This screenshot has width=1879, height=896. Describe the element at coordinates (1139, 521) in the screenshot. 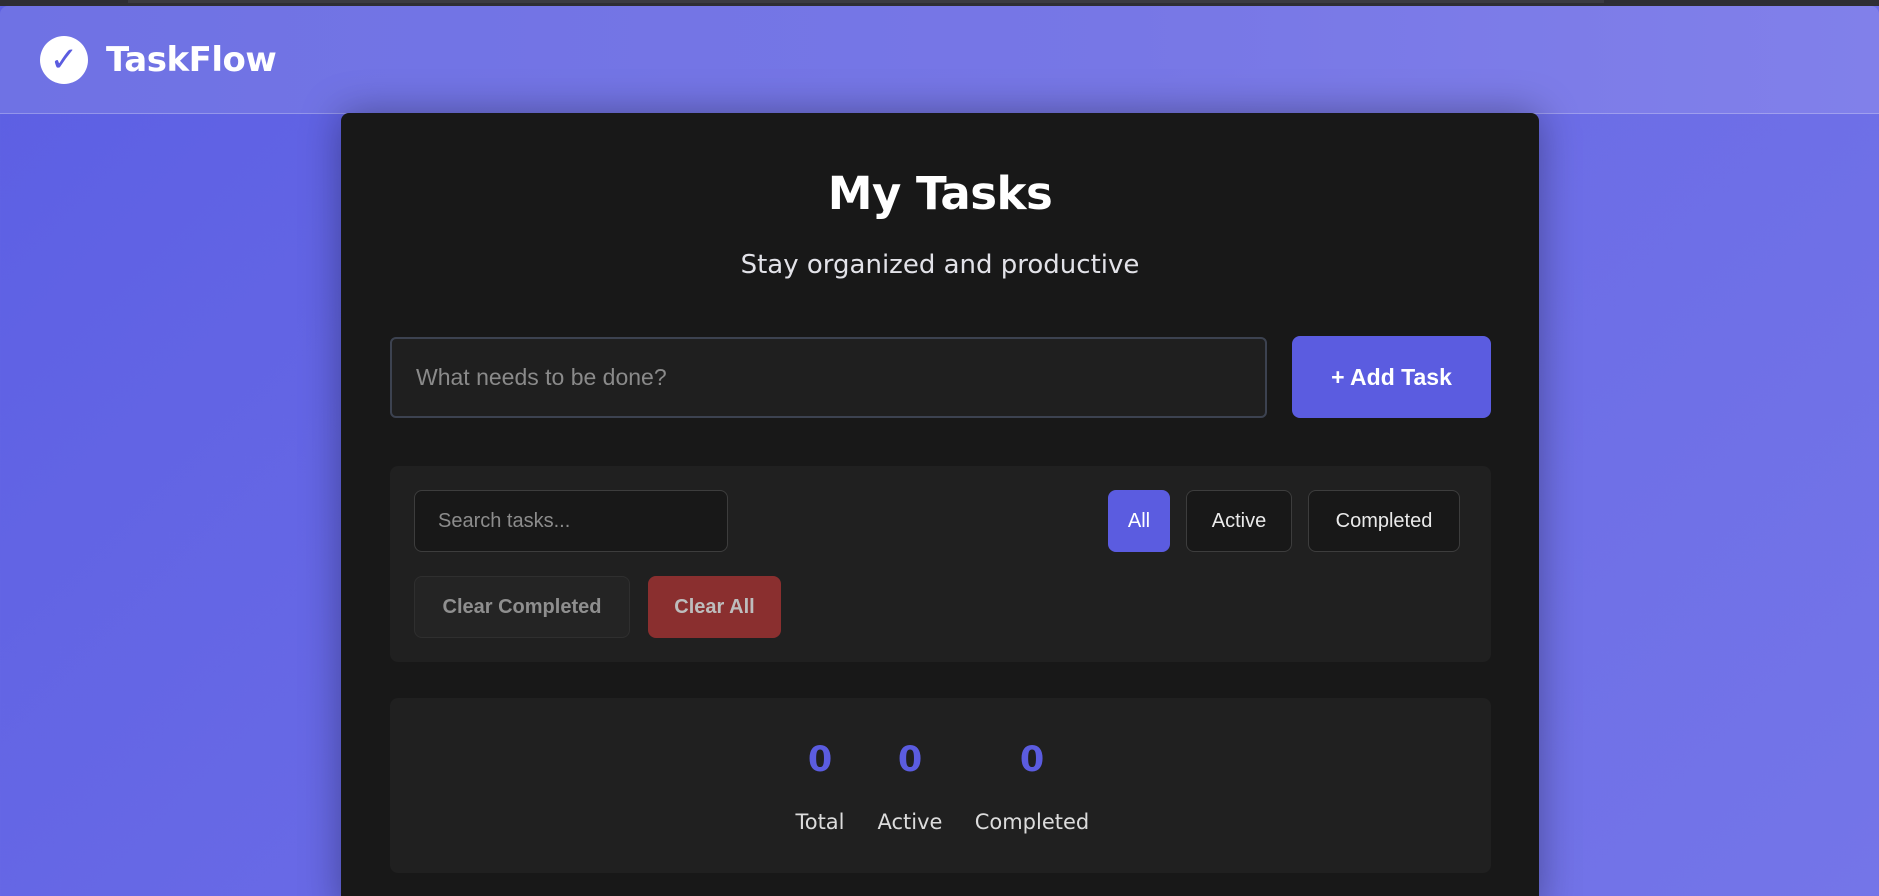

I see `filter-all-button: All` at that location.